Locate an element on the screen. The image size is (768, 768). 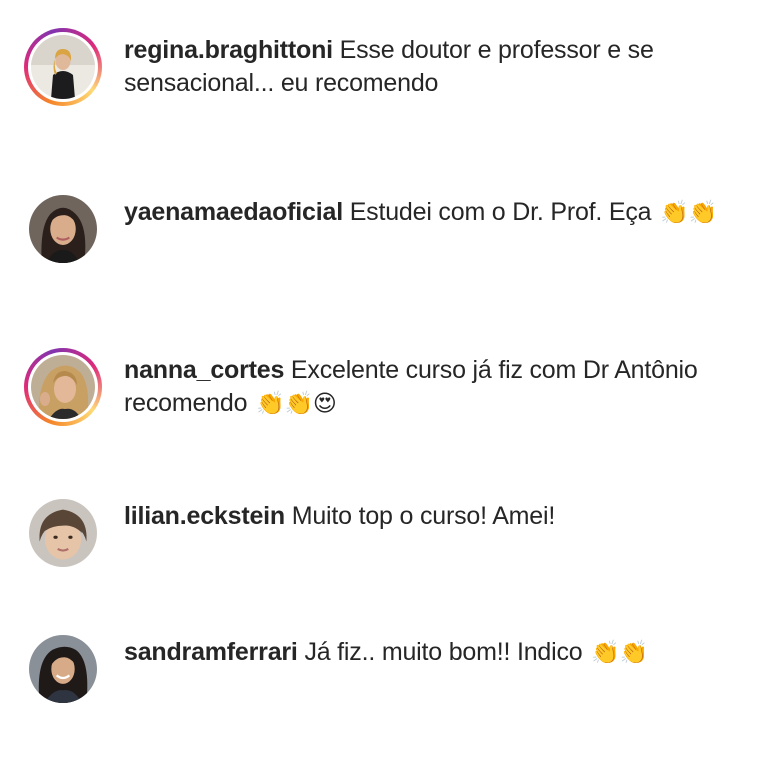
woman-long-hair-avatar-icon is located at coordinates (63, 229).